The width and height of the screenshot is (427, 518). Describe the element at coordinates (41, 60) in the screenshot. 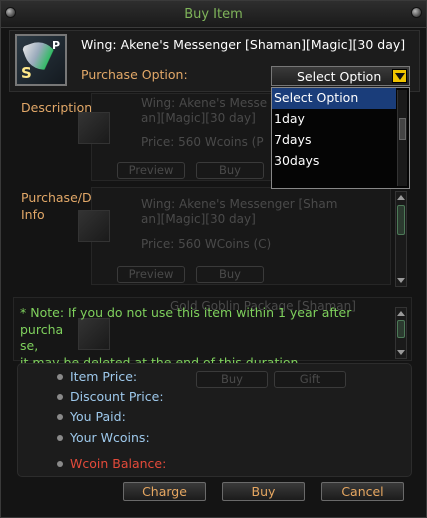

I see `wing-item-icon: P S` at that location.